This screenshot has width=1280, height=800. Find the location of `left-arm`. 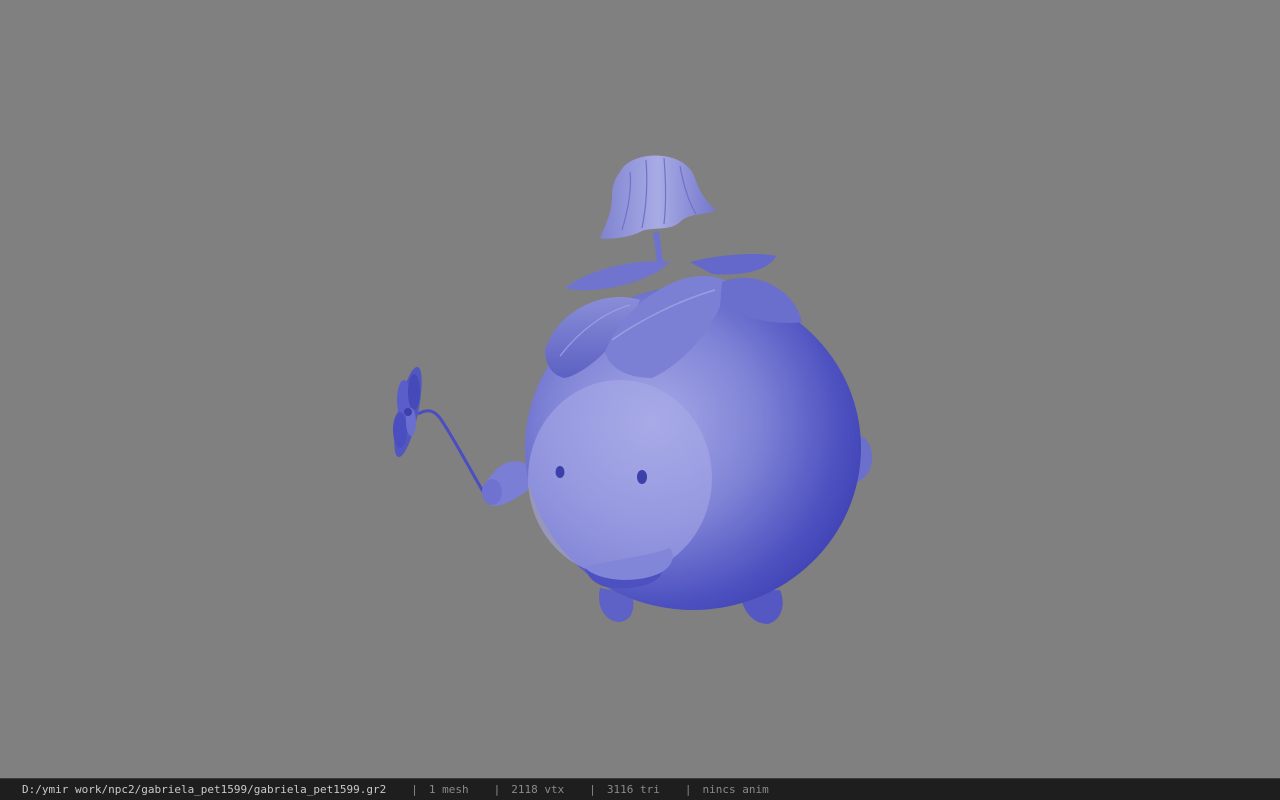

left-arm is located at coordinates (508, 483).